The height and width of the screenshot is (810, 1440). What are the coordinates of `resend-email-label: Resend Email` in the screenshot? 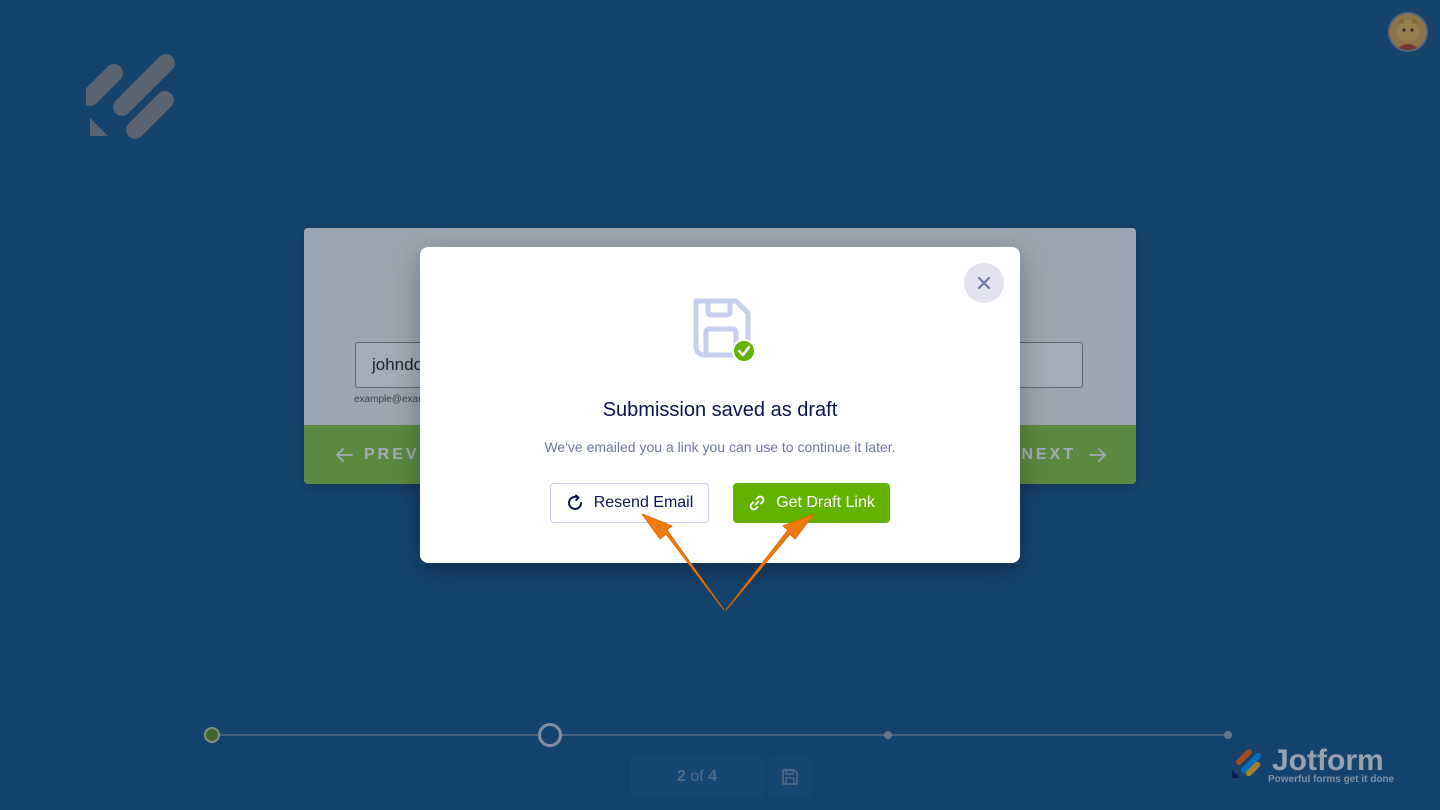 It's located at (643, 502).